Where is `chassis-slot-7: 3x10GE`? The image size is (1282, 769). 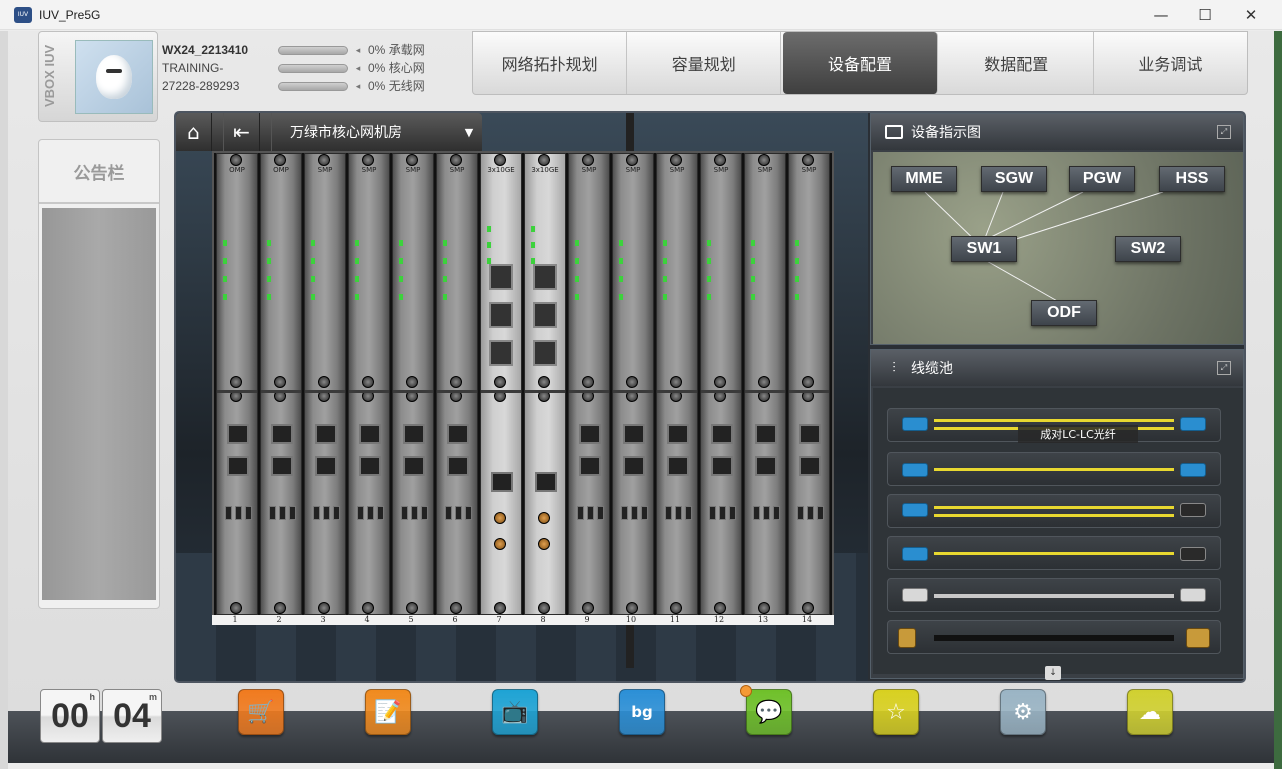 chassis-slot-7: 3x10GE is located at coordinates (501, 384).